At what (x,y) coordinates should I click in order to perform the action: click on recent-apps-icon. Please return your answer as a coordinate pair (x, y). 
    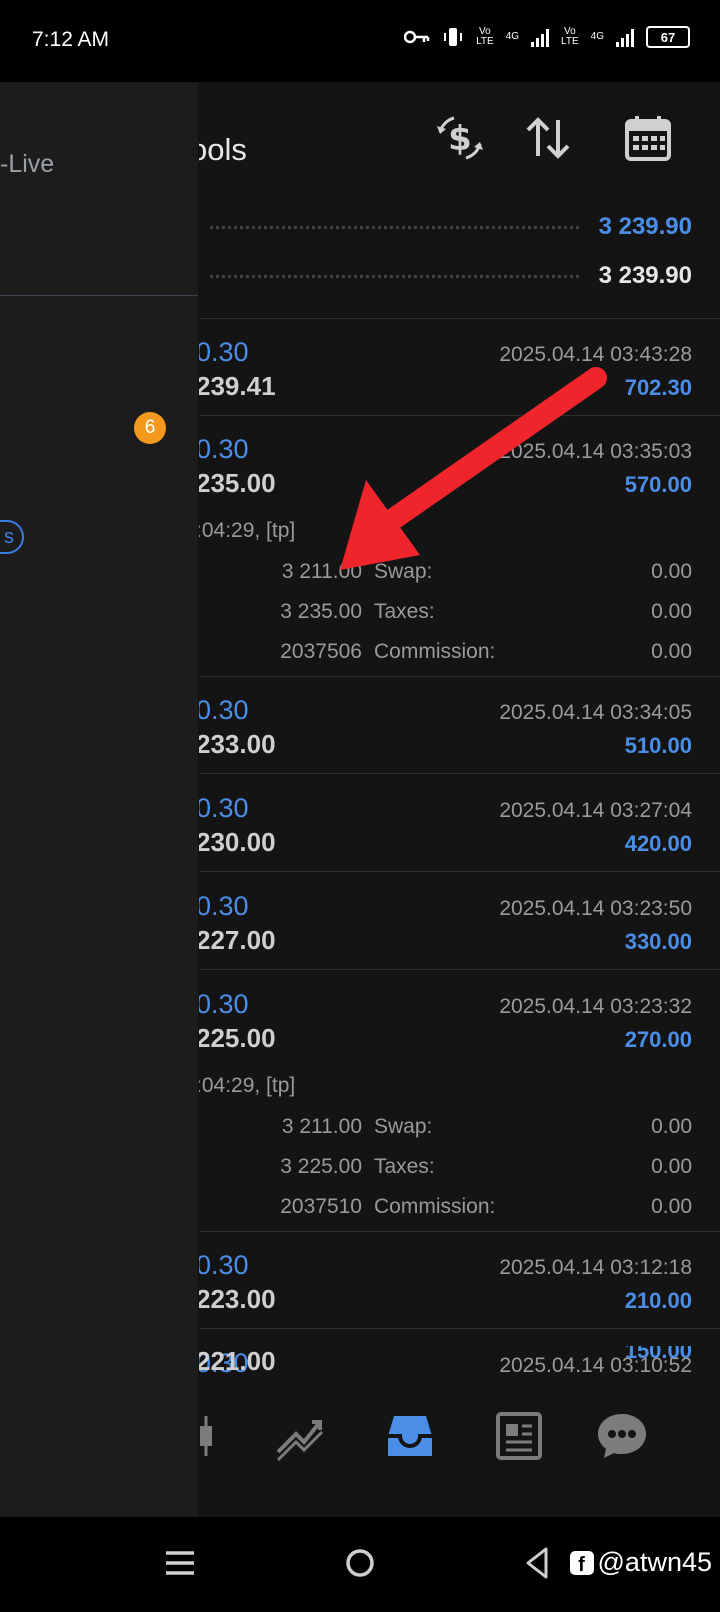
    Looking at the image, I should click on (180, 1563).